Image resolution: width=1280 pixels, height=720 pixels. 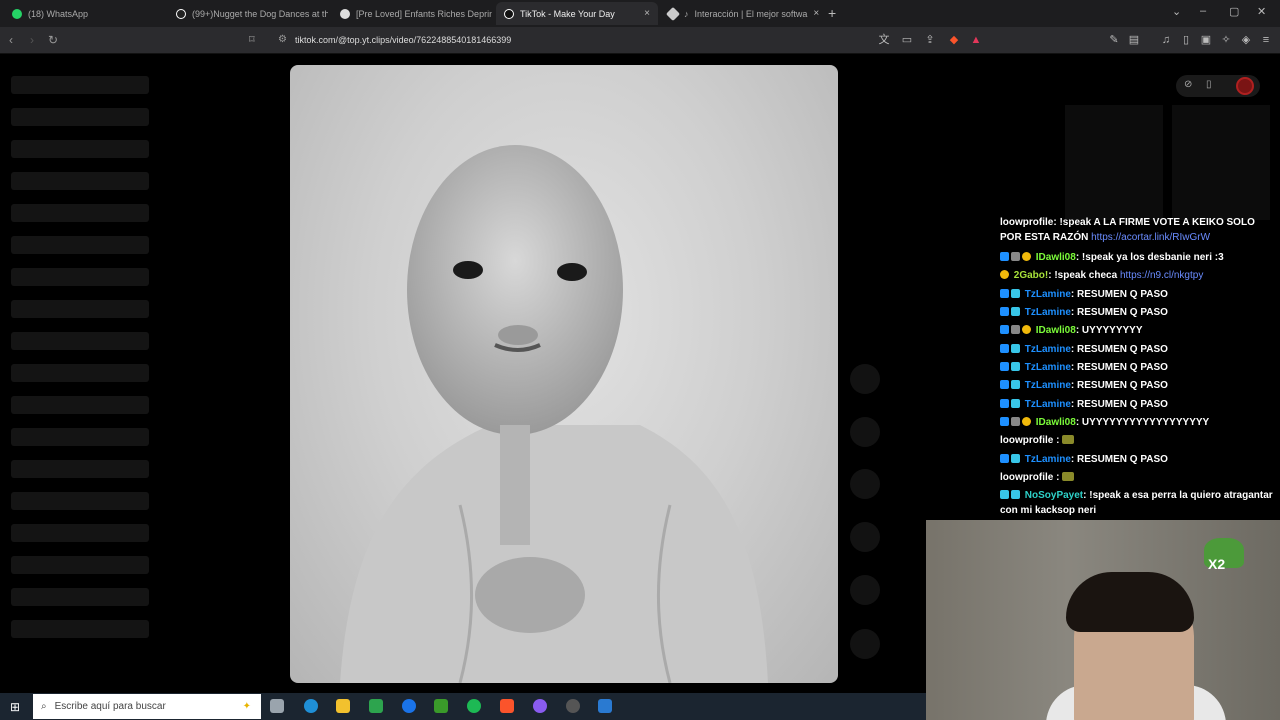 What do you see at coordinates (376, 706) in the screenshot?
I see `store-icon` at bounding box center [376, 706].